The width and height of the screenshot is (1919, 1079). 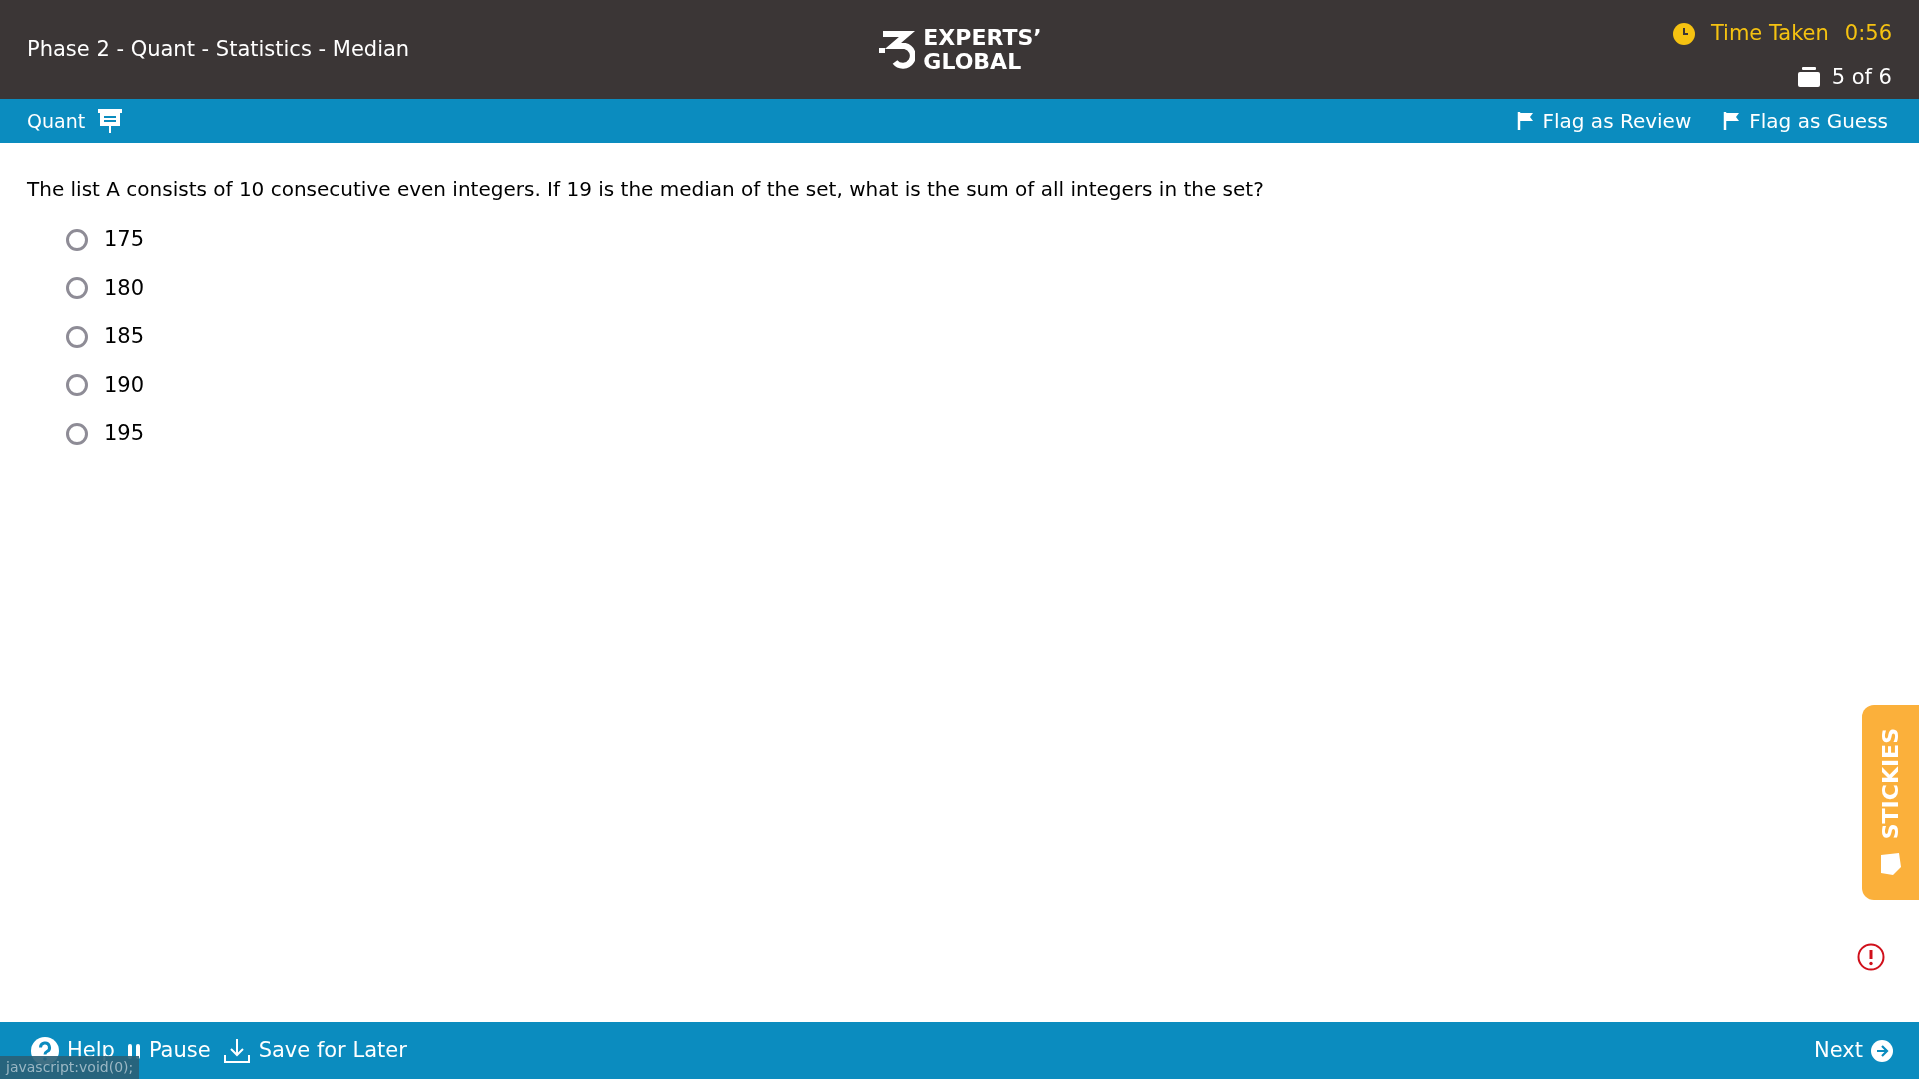 What do you see at coordinates (124, 385) in the screenshot?
I see `option-label: 190` at bounding box center [124, 385].